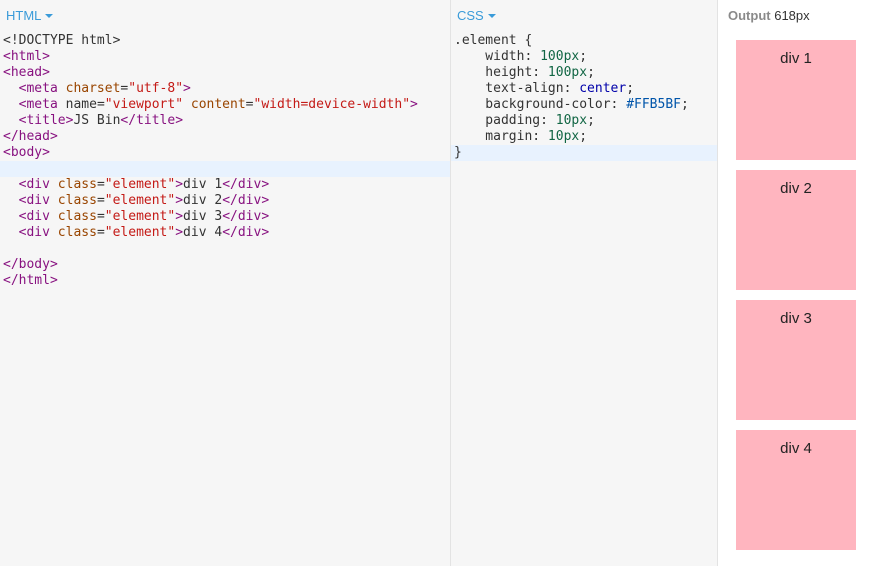  What do you see at coordinates (42, 104) in the screenshot?
I see `code-token: <meta` at bounding box center [42, 104].